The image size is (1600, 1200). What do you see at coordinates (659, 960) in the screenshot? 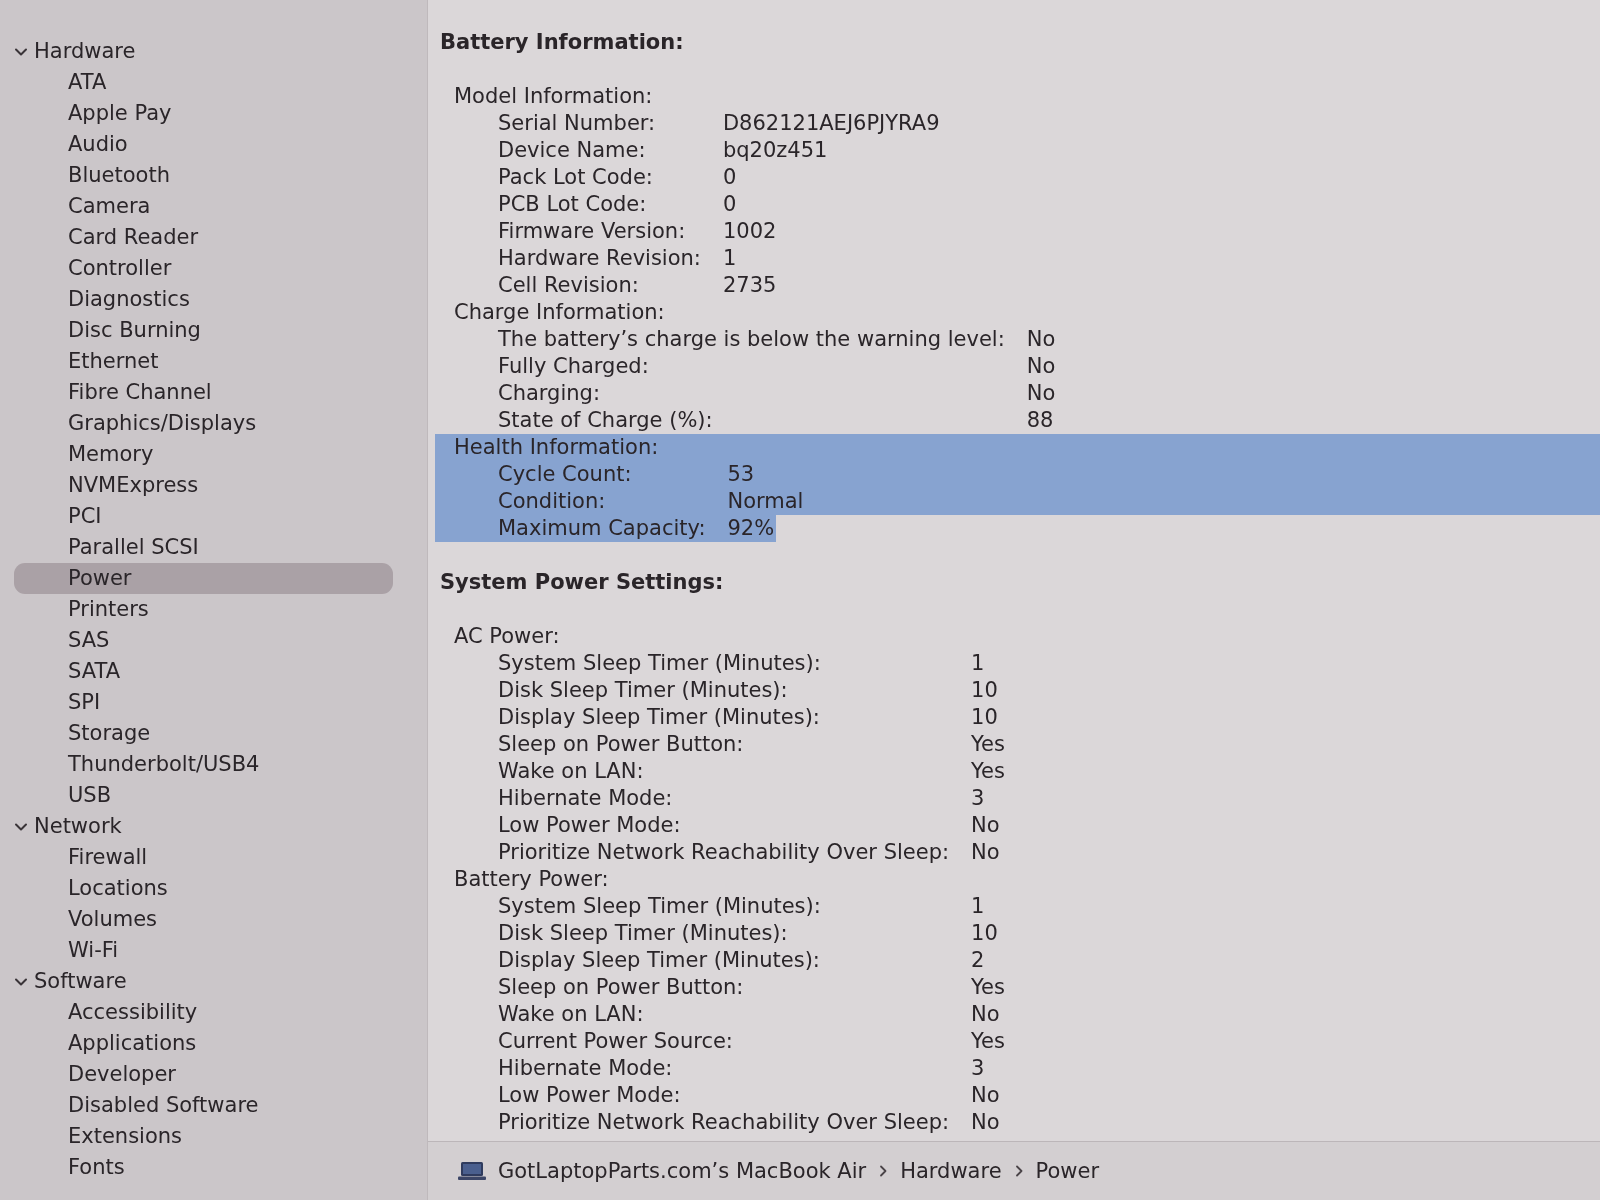
I see `info-label: Display Sleep Timer (Minutes):` at bounding box center [659, 960].